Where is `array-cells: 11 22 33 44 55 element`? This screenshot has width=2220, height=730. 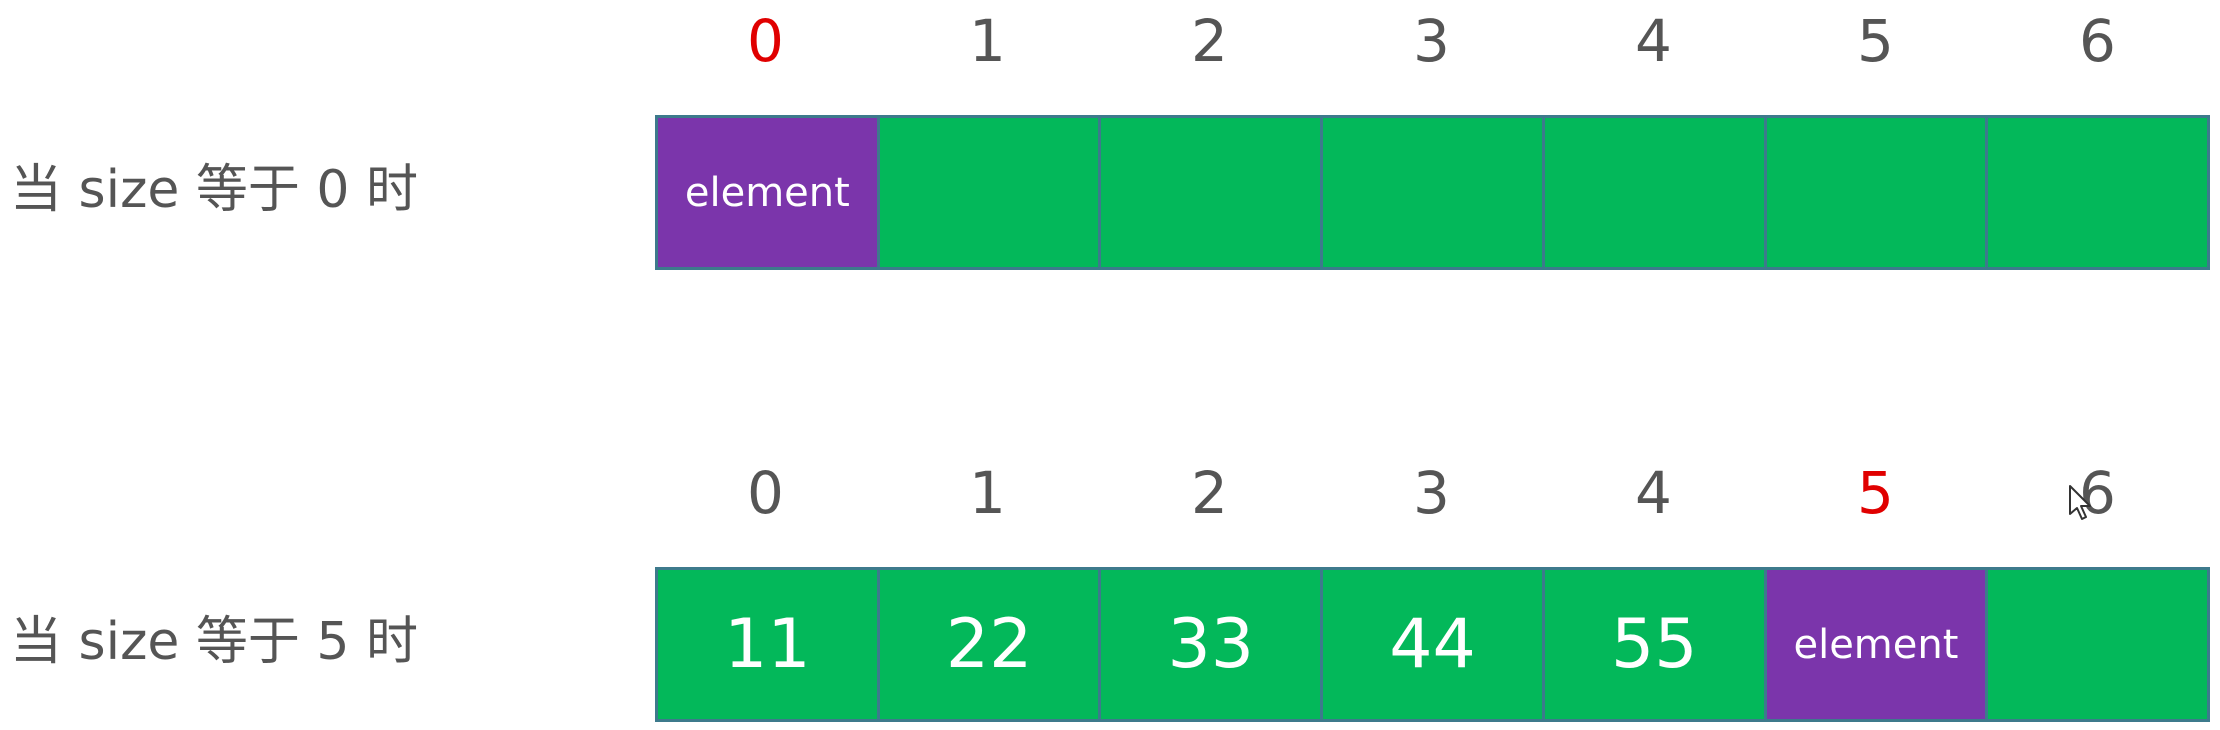
array-cells: 11 22 33 44 55 element is located at coordinates (1432, 644).